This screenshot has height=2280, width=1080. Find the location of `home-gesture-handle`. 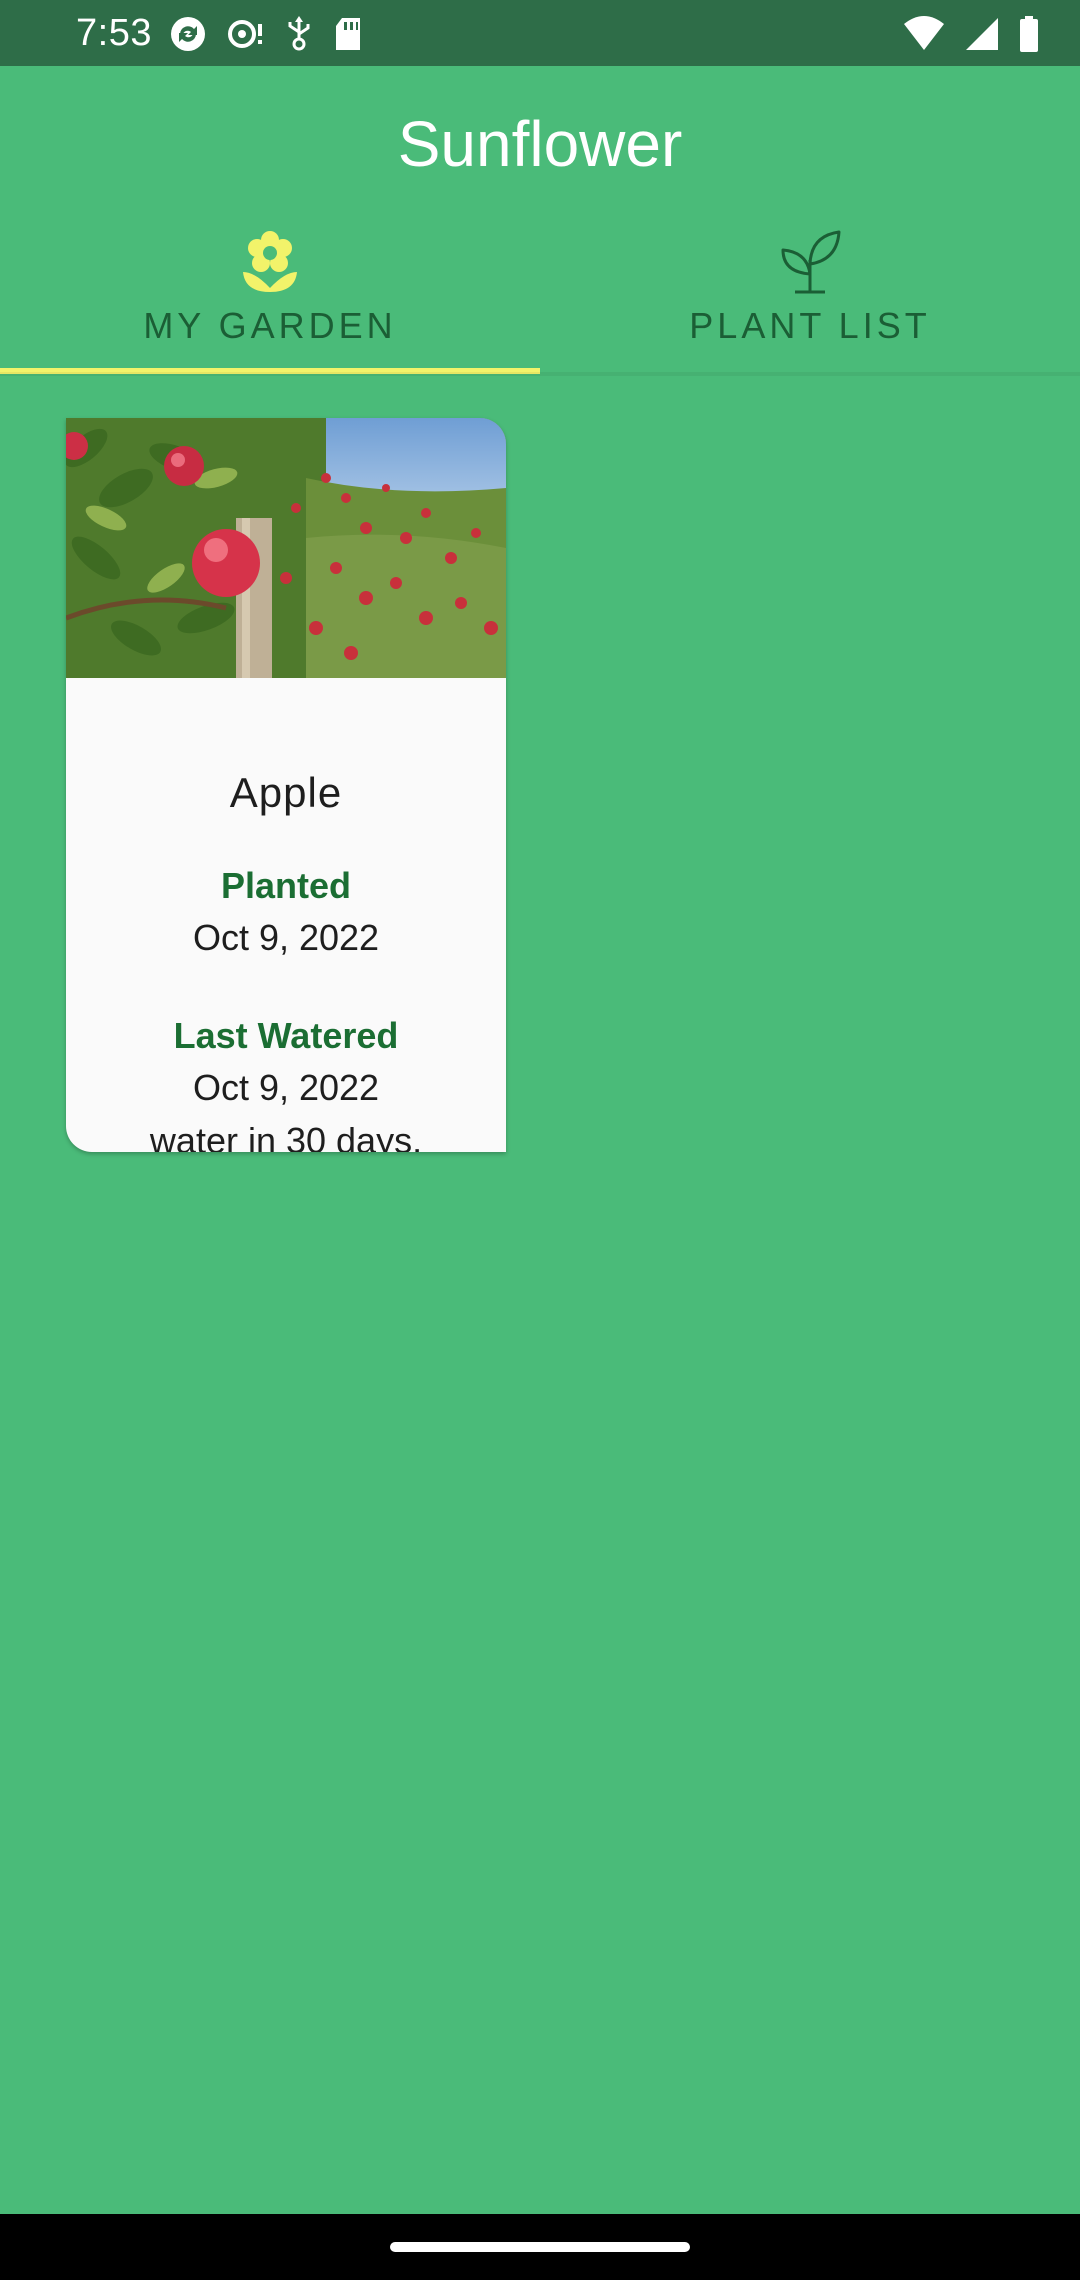

home-gesture-handle is located at coordinates (540, 2247).